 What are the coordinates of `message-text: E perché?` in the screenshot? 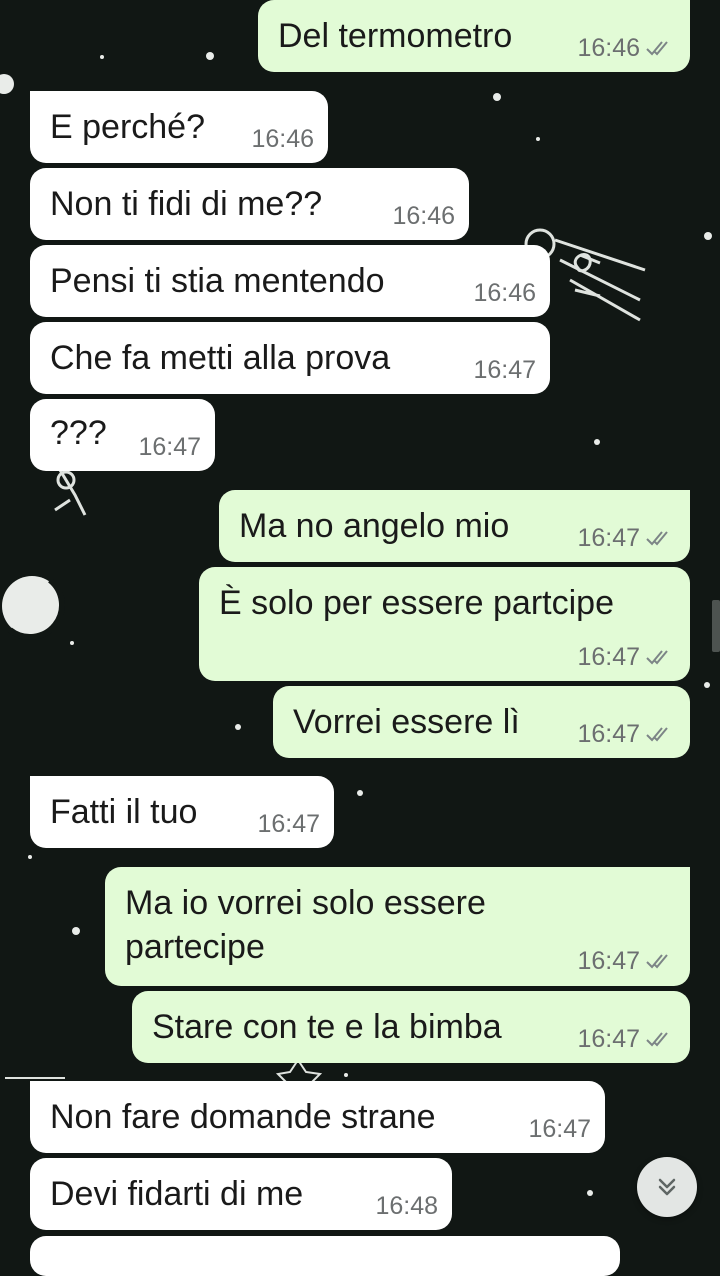 It's located at (127, 127).